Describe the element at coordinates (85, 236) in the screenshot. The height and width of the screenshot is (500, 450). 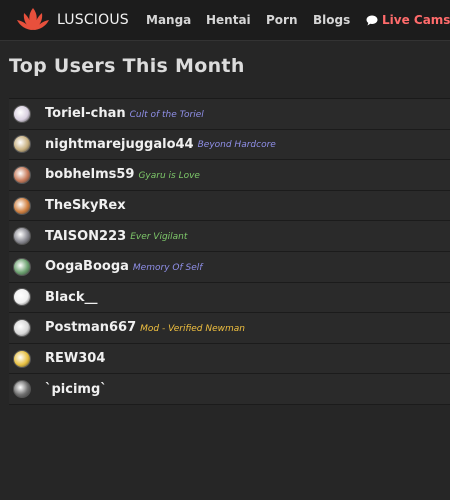
I see `username-link: TAISON223` at that location.